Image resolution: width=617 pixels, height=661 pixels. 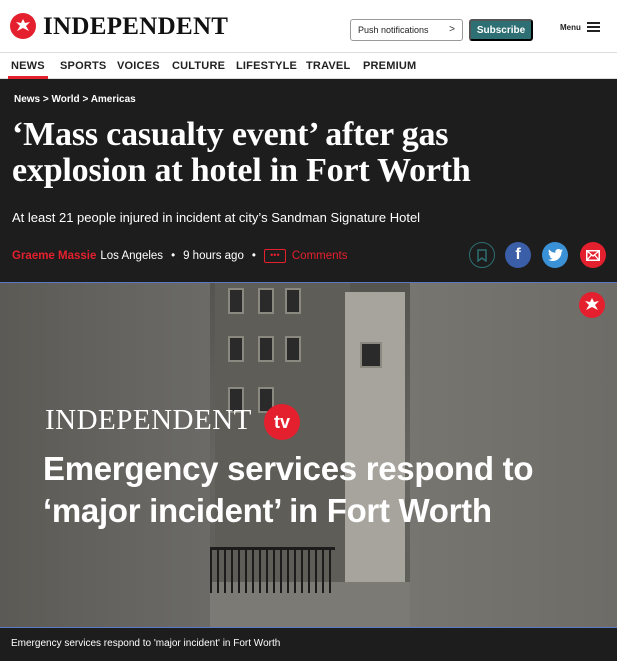 What do you see at coordinates (83, 66) in the screenshot?
I see `nav-item-sports: SPORTS` at bounding box center [83, 66].